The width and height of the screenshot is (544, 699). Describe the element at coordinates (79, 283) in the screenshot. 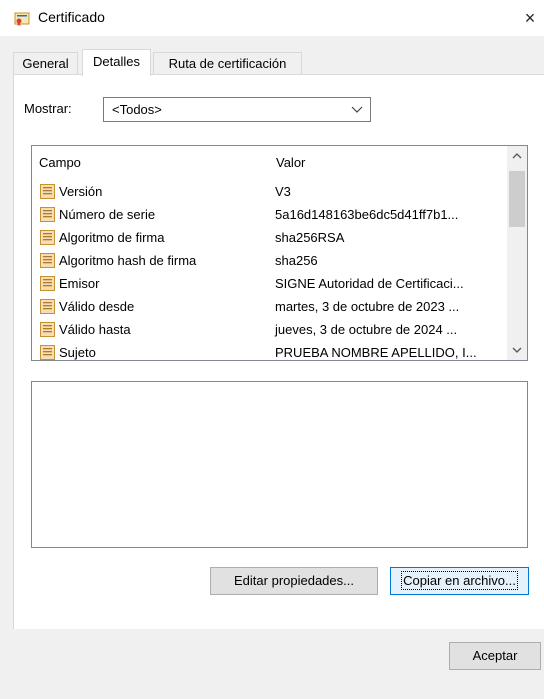

I see `field-name: Emisor` at that location.